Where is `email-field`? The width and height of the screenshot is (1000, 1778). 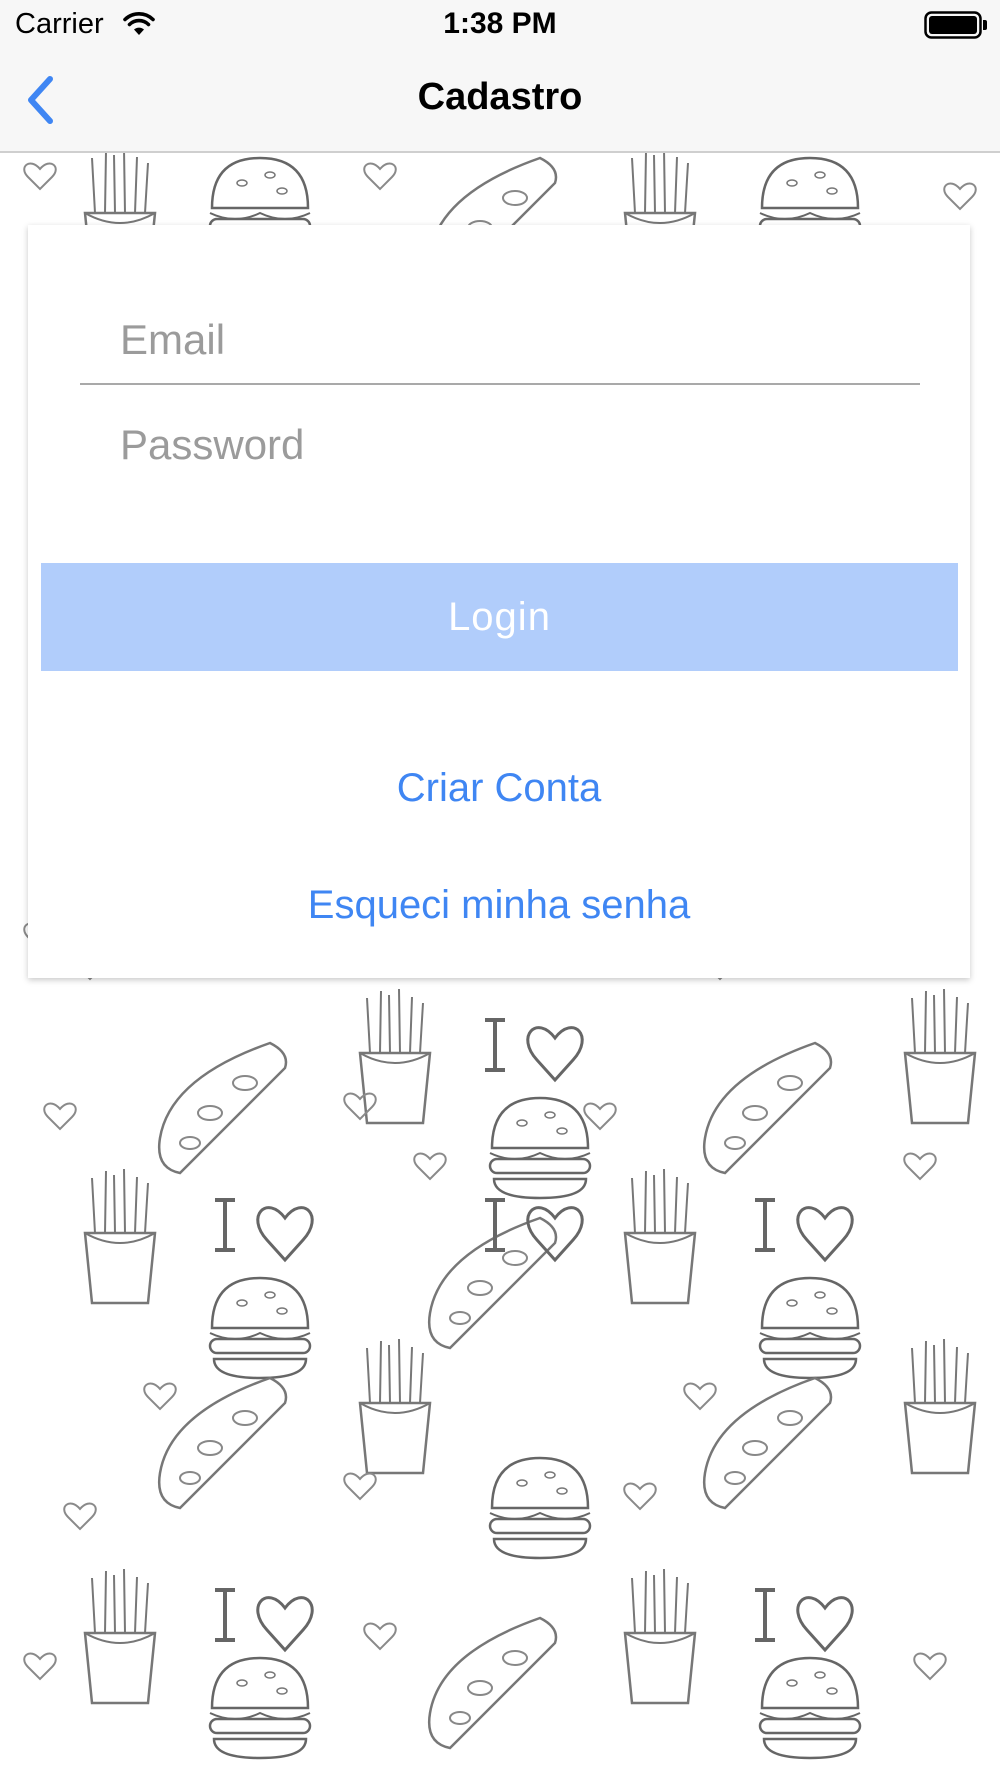
email-field is located at coordinates (500, 340).